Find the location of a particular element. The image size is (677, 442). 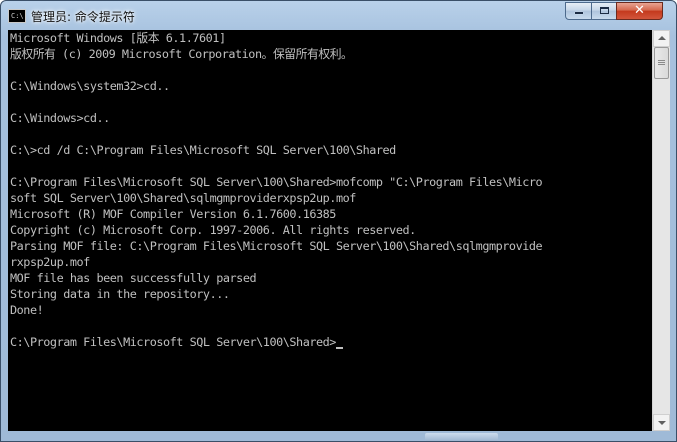

window-bottom-frame is located at coordinates (338, 436).